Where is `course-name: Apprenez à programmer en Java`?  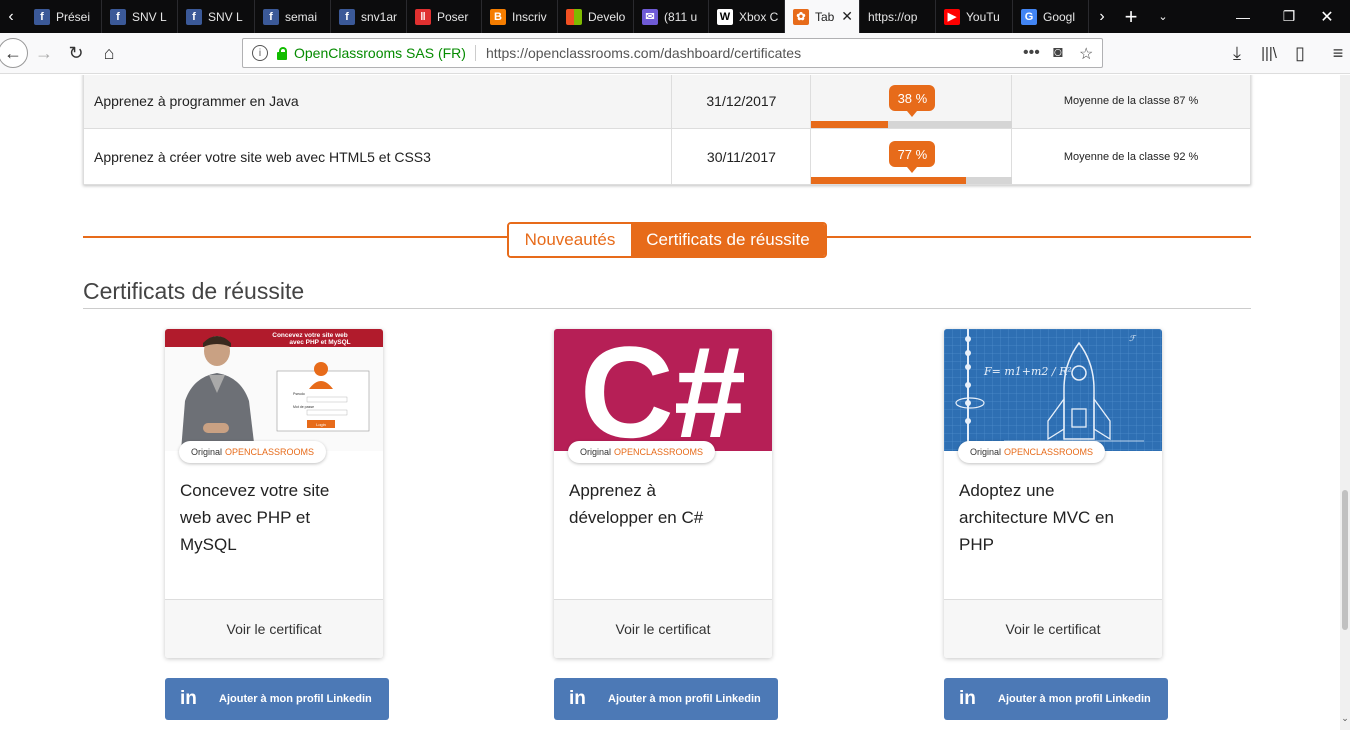 course-name: Apprenez à programmer en Java is located at coordinates (377, 102).